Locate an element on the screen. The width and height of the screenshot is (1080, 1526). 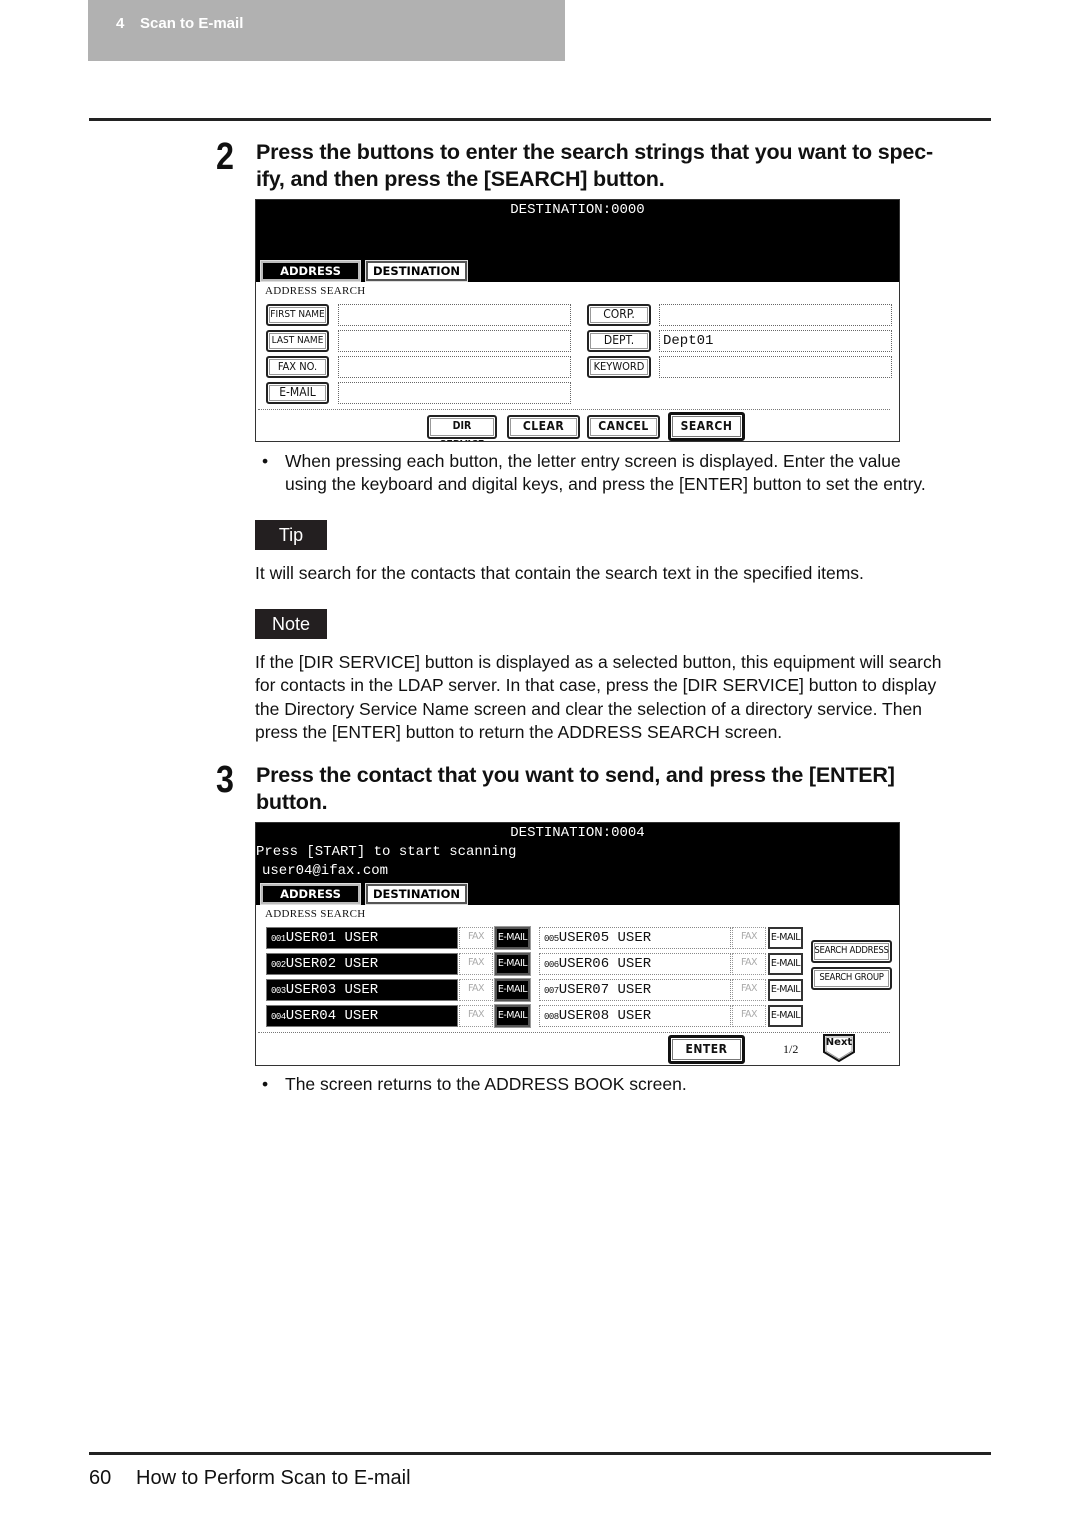
corp-field is located at coordinates (775, 315).